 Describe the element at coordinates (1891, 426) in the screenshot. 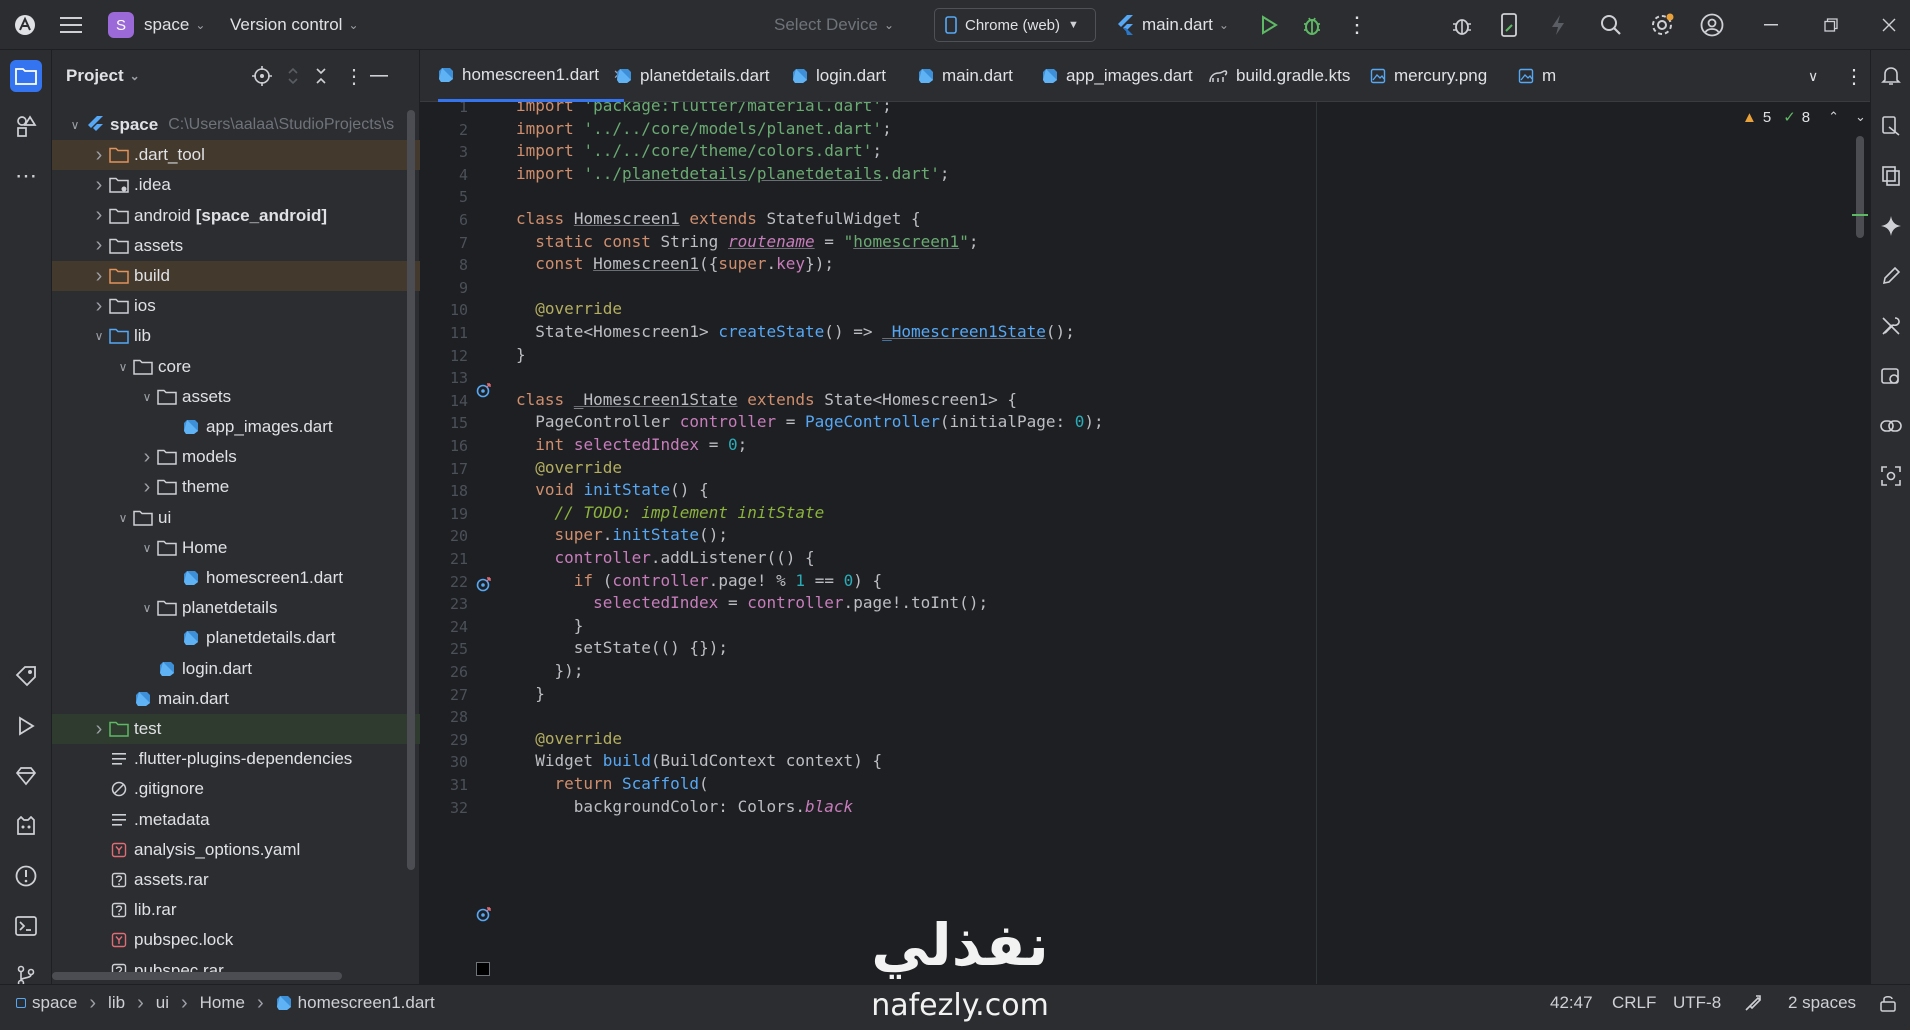

I see `link-icon` at that location.